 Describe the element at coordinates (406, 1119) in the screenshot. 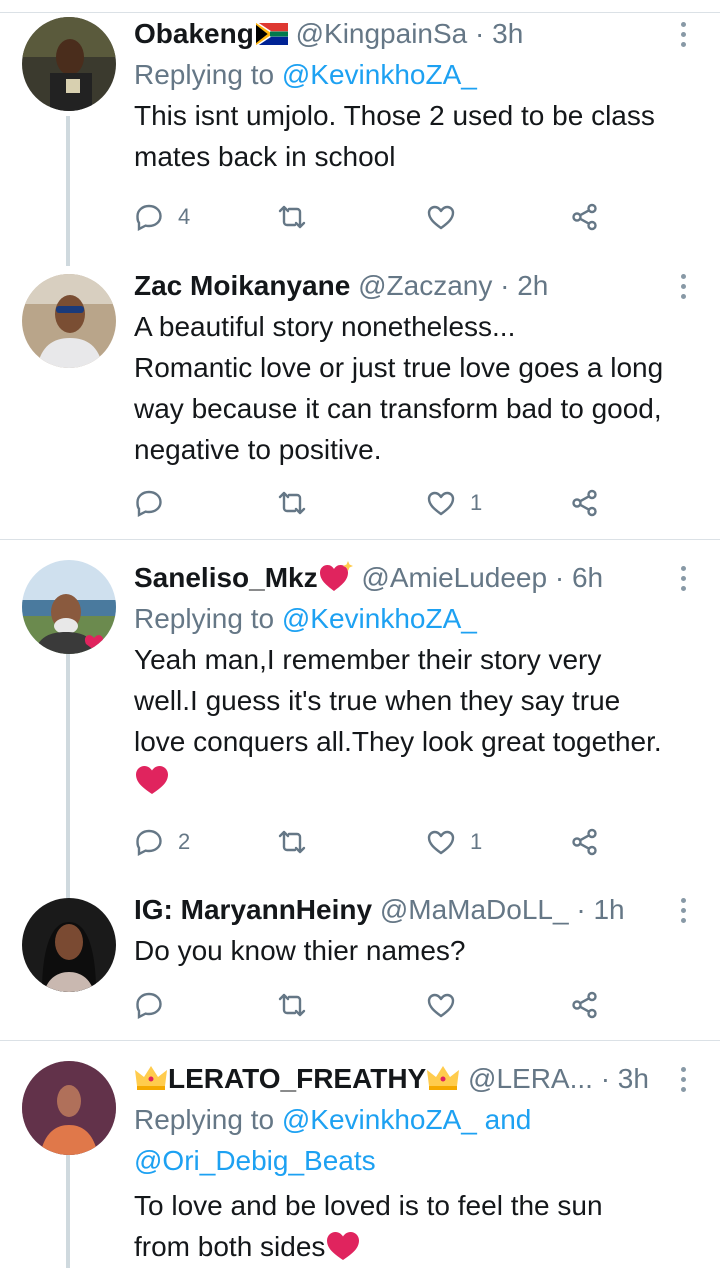

I see `mention-link: @KevinkhoZA_ and` at that location.